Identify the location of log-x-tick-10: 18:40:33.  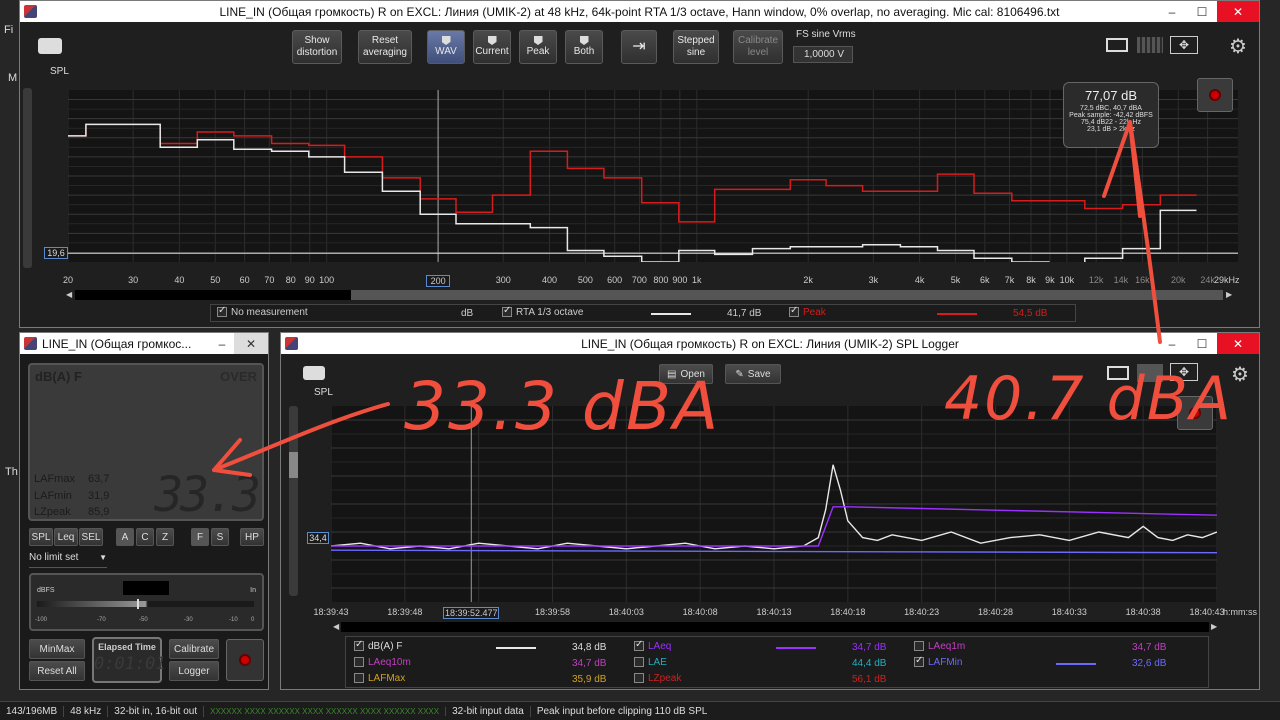
(1069, 612).